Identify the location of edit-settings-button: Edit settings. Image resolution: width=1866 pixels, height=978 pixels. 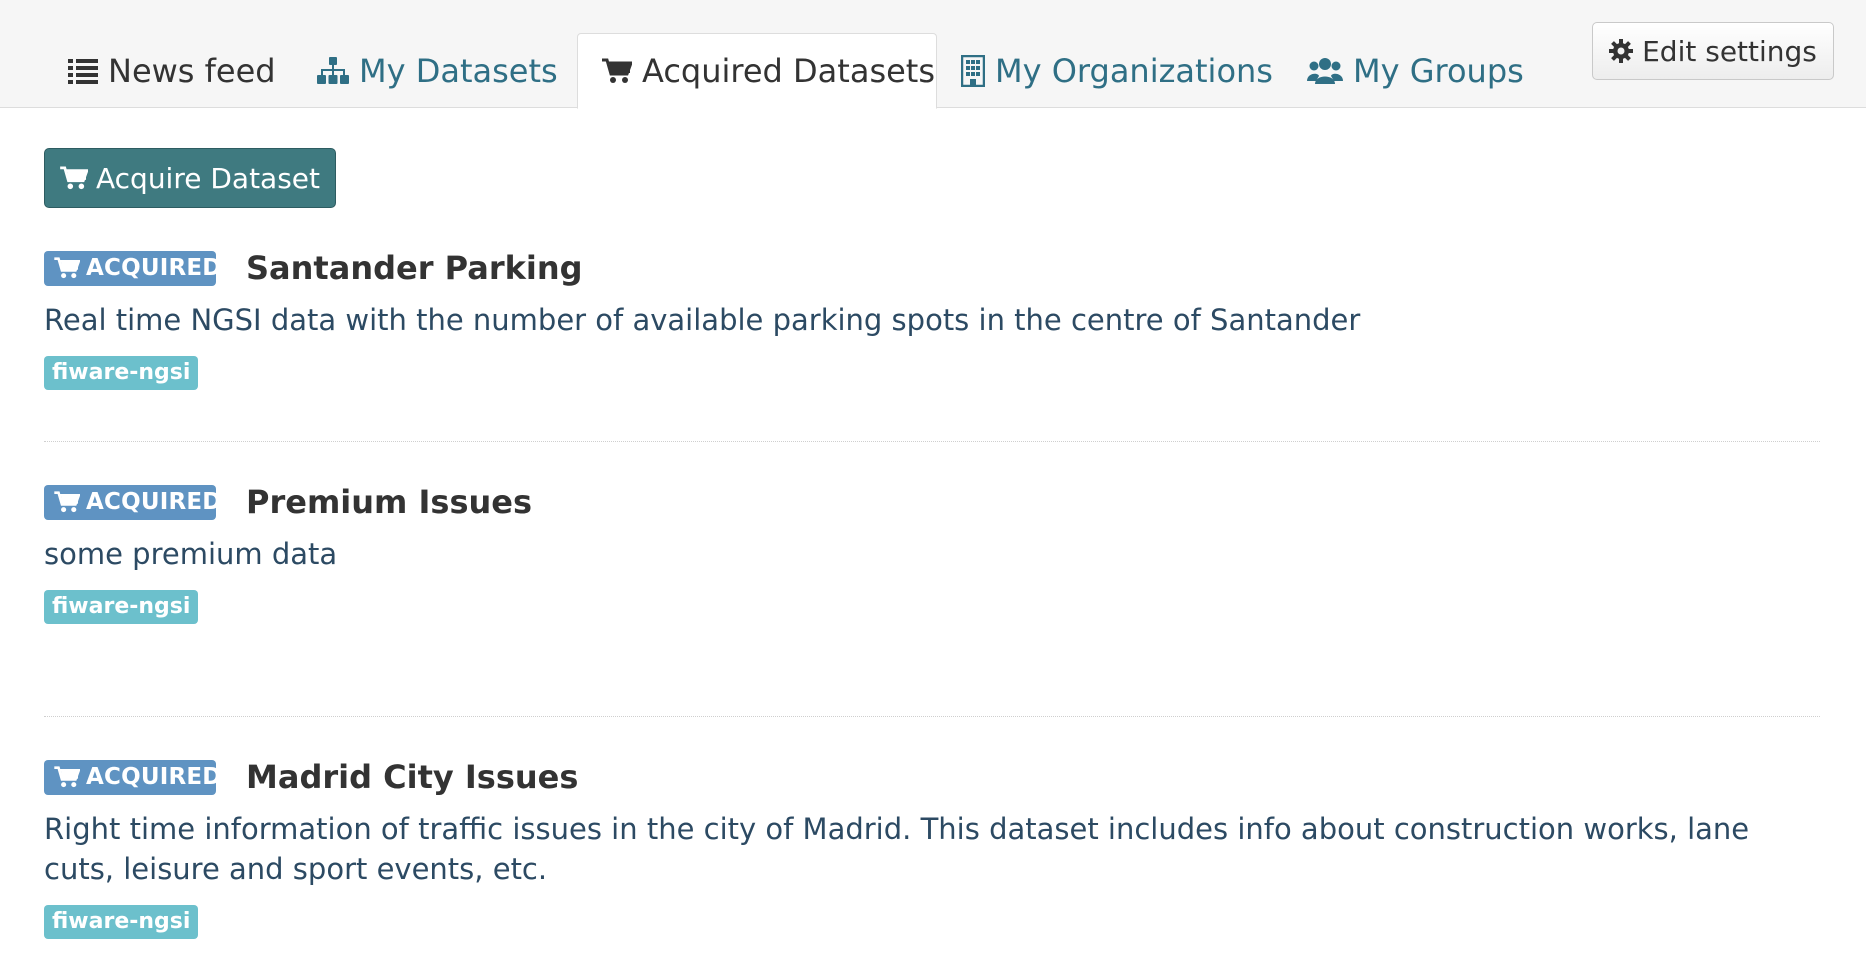
(1713, 51).